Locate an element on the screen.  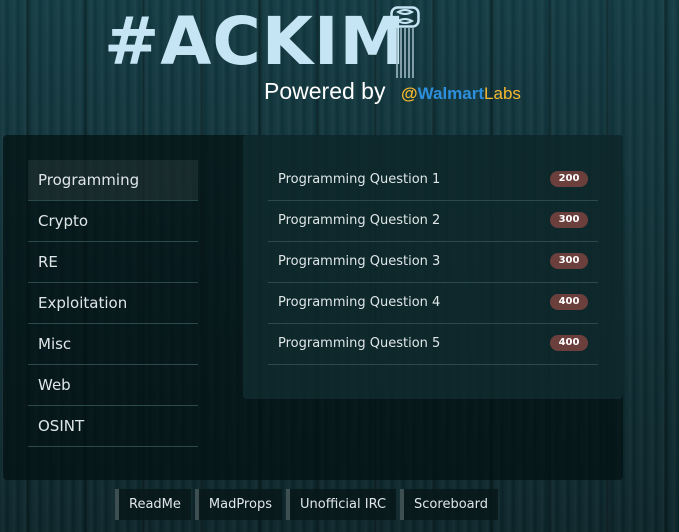
points-badge: 200 is located at coordinates (569, 179).